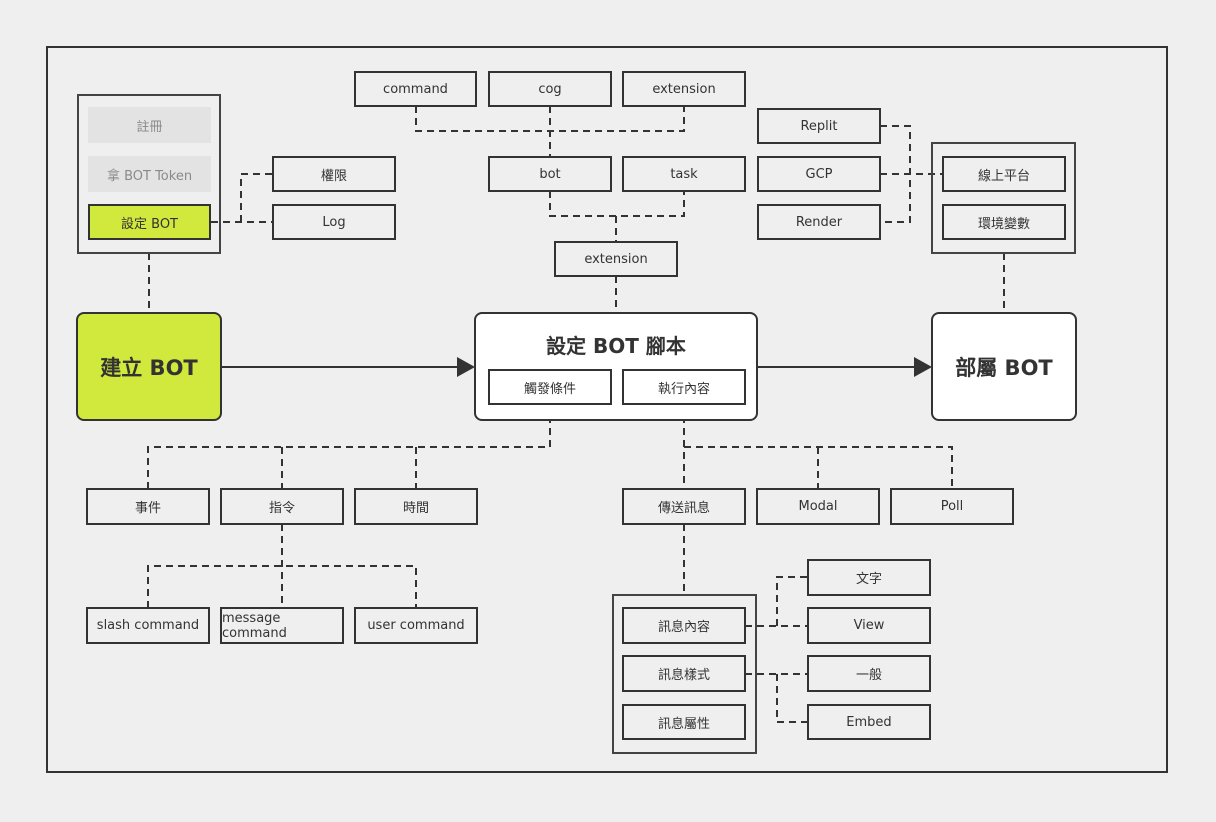  I want to click on replit-node: Replit, so click(819, 126).